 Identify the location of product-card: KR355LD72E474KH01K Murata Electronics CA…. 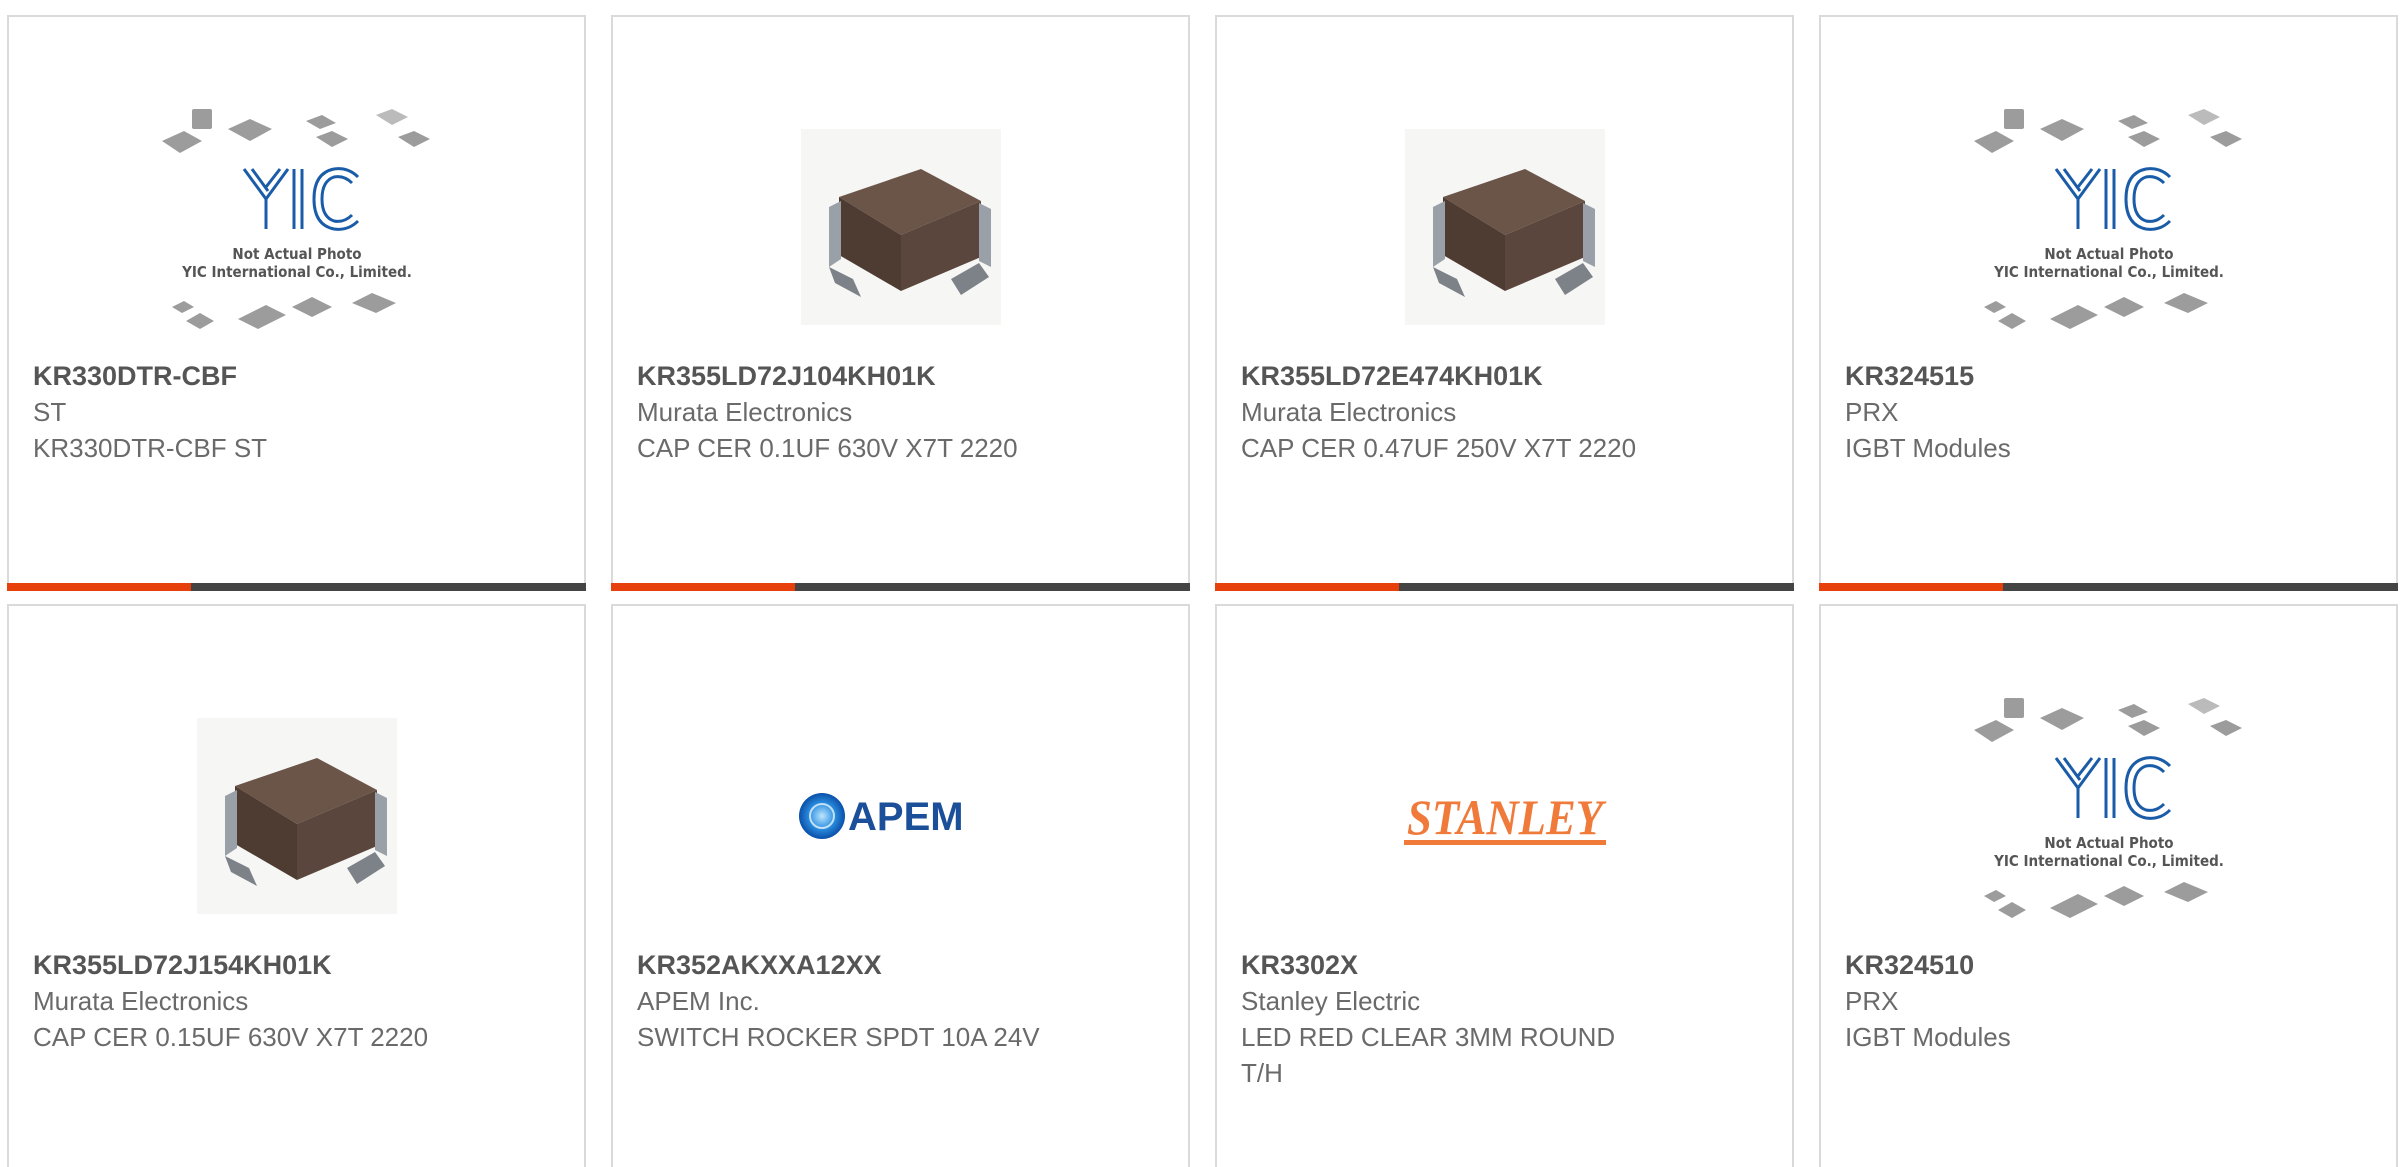
(1504, 303).